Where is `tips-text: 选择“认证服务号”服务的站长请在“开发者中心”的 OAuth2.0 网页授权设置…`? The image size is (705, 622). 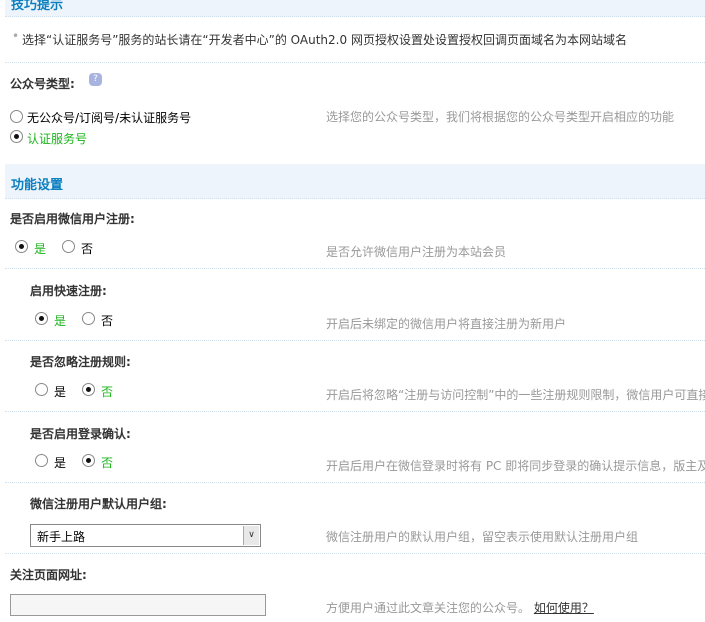
tips-text: 选择“认证服务号”服务的站长请在“开发者中心”的 OAuth2.0 网页授权设置… is located at coordinates (324, 40).